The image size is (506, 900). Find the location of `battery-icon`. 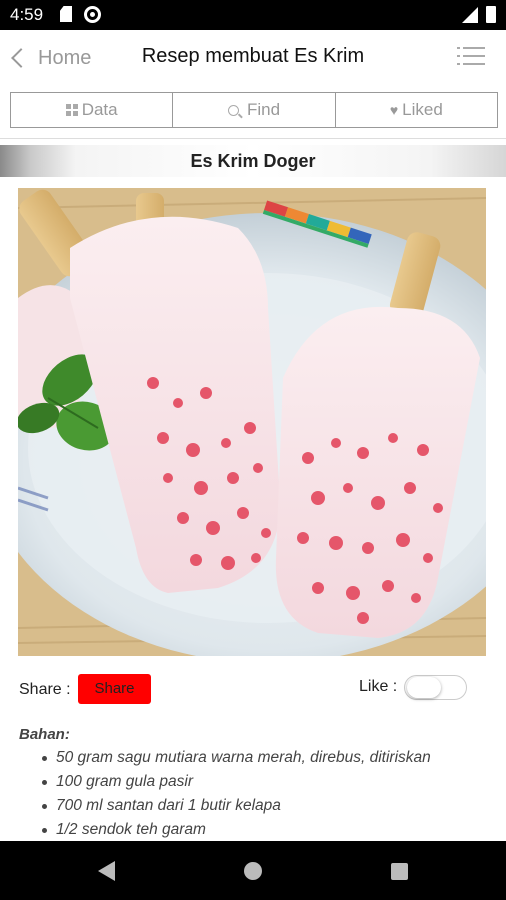

battery-icon is located at coordinates (491, 14).